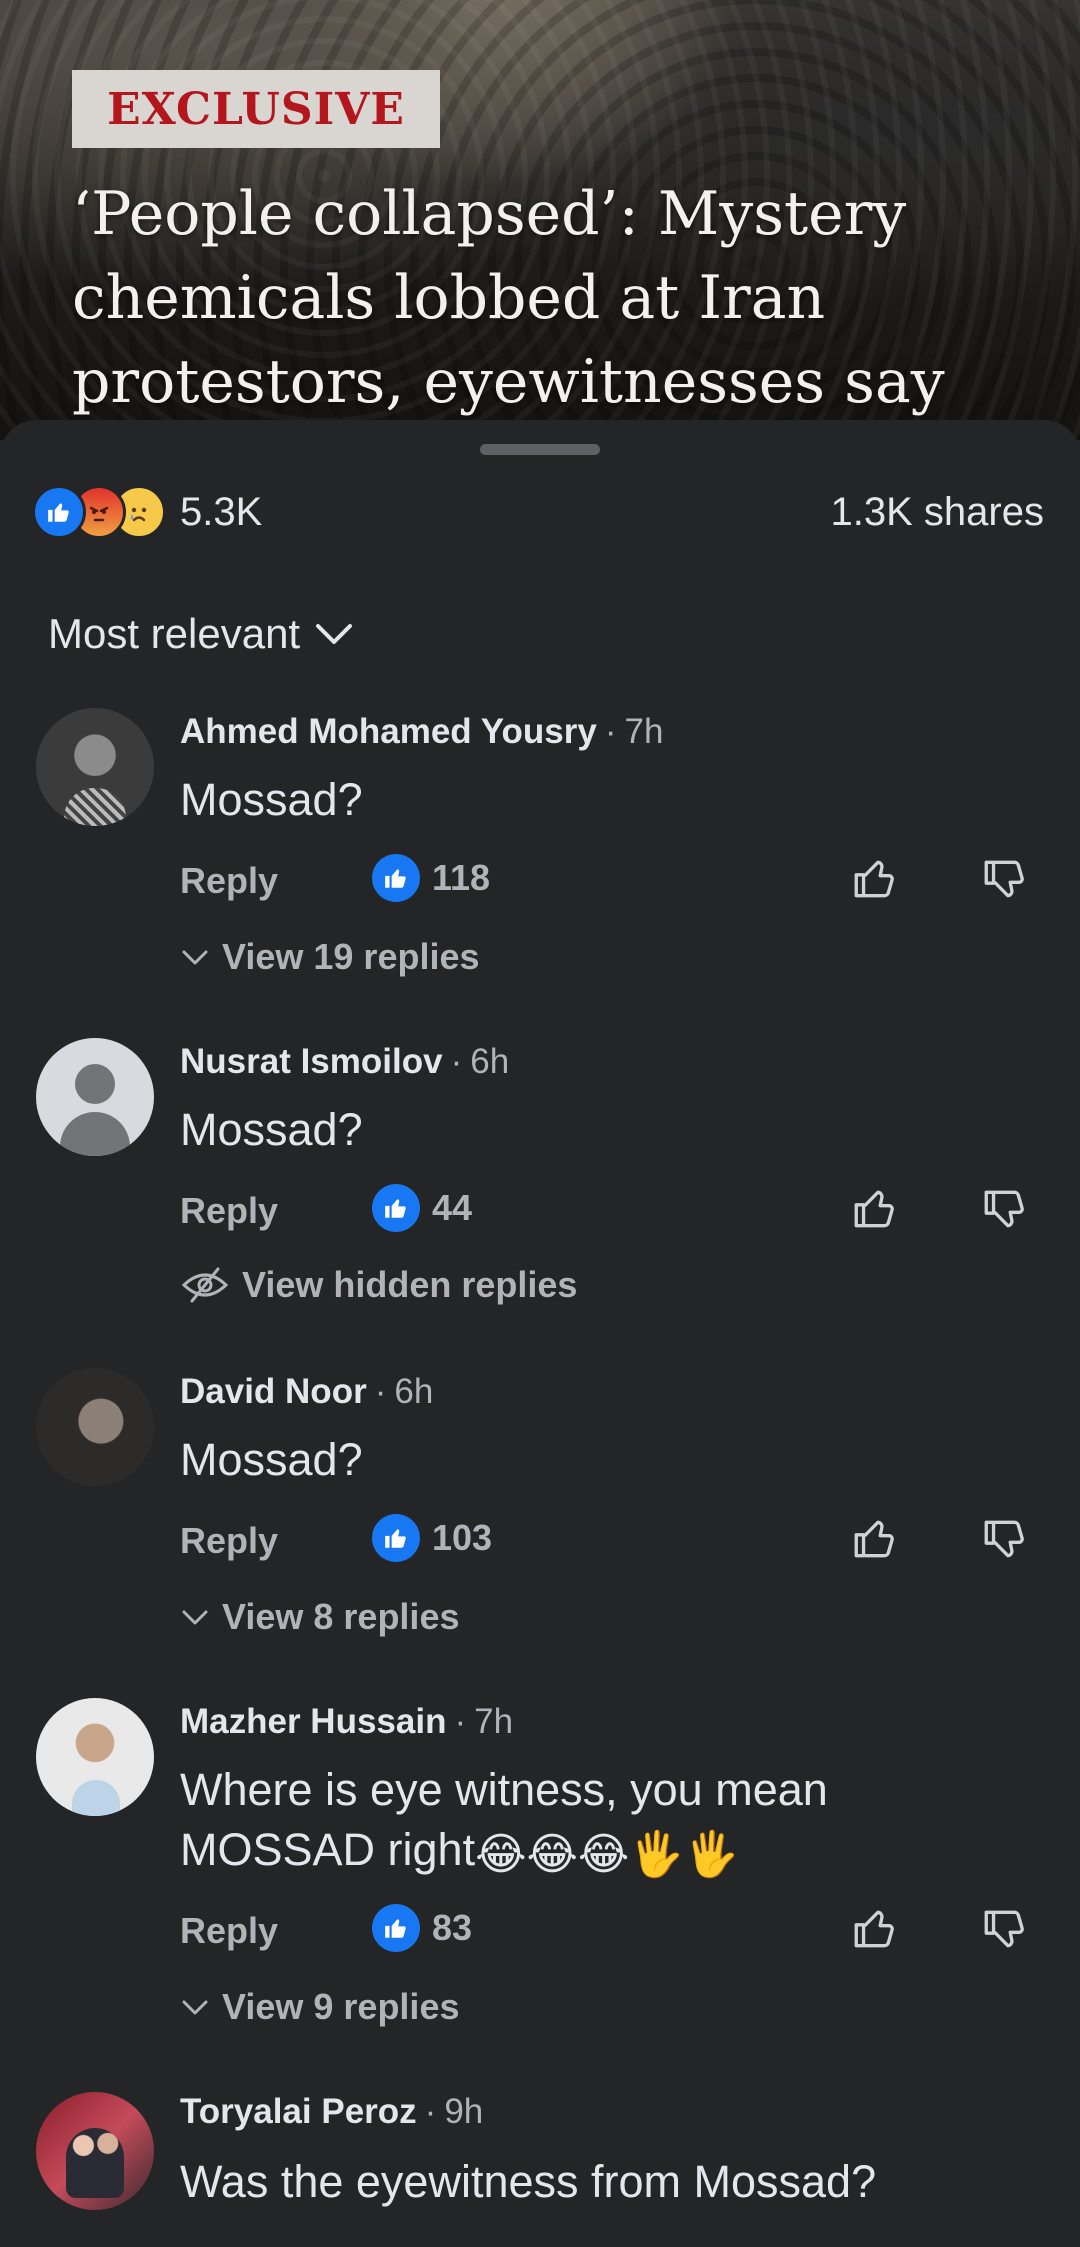  I want to click on like-count: 103, so click(432, 1538).